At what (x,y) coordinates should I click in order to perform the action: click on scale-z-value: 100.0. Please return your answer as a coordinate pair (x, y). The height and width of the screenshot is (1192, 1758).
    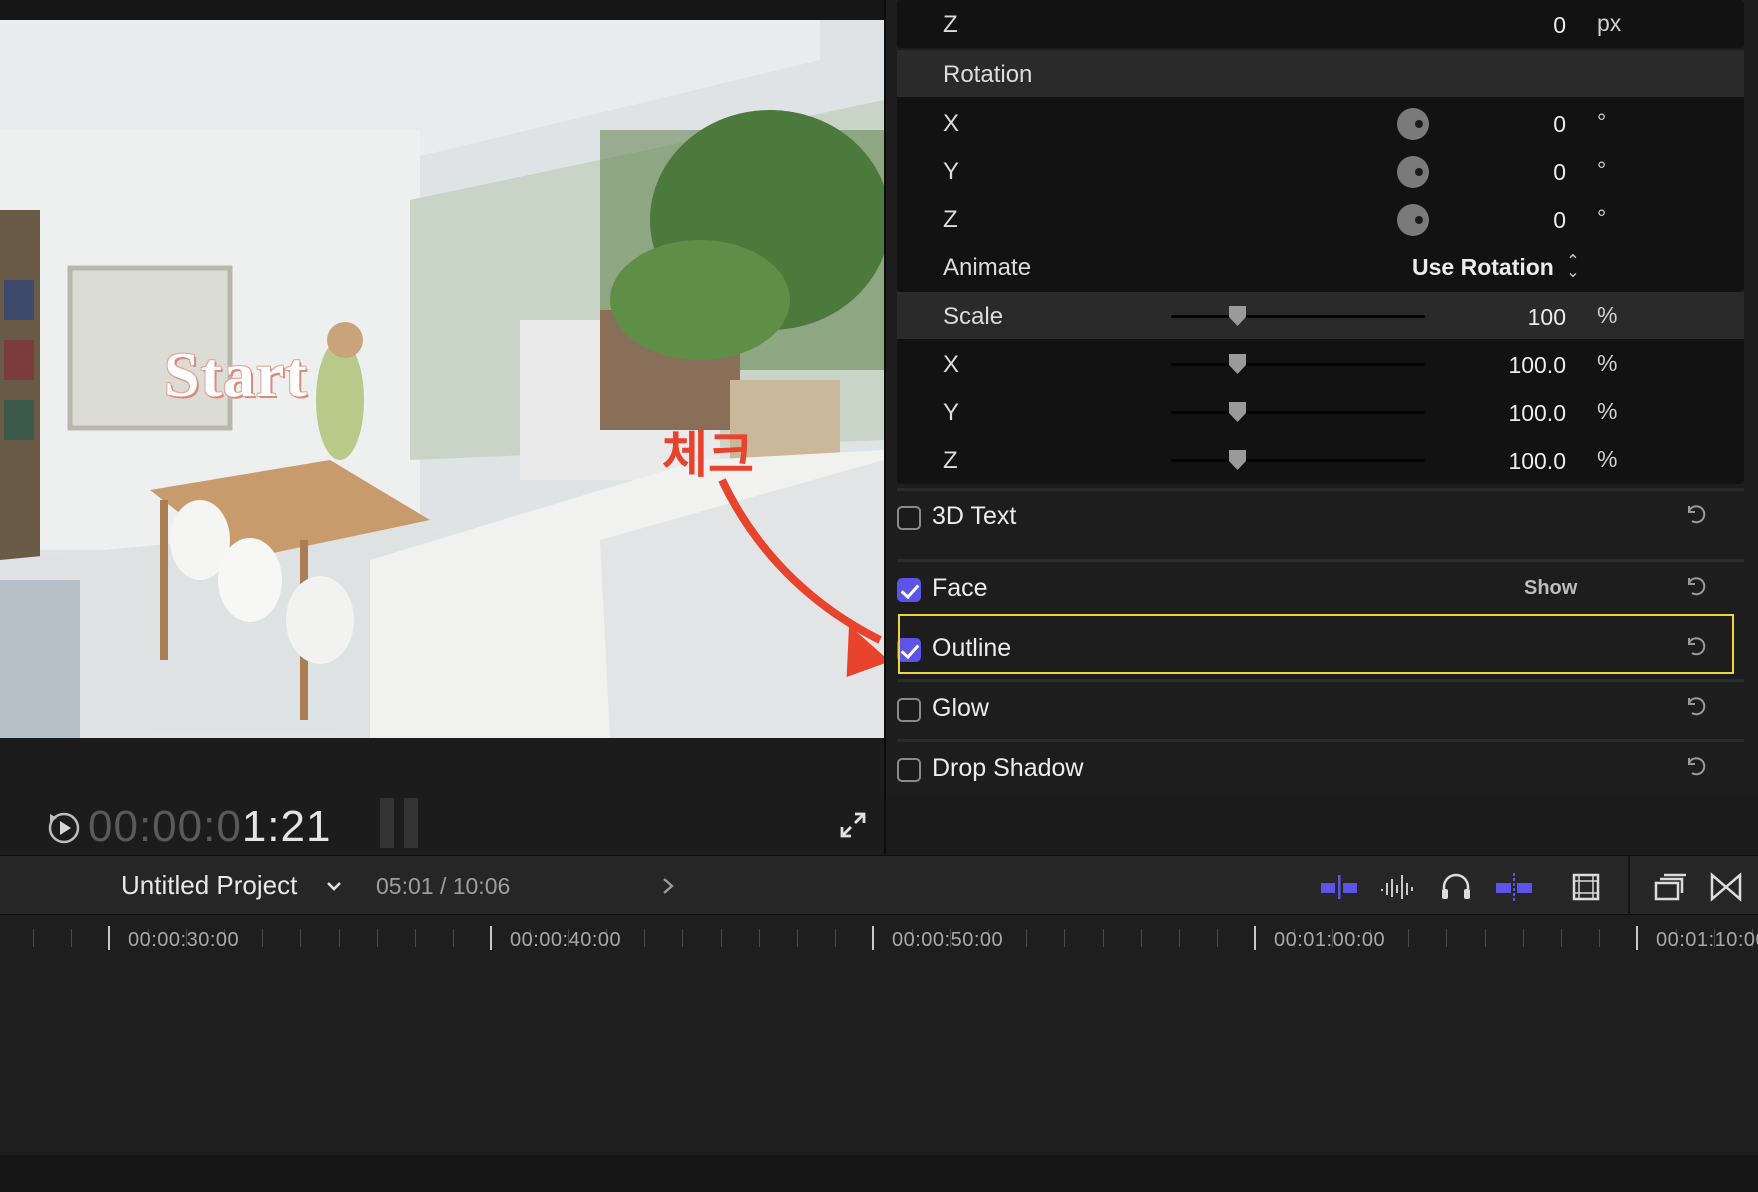
    Looking at the image, I should click on (1537, 461).